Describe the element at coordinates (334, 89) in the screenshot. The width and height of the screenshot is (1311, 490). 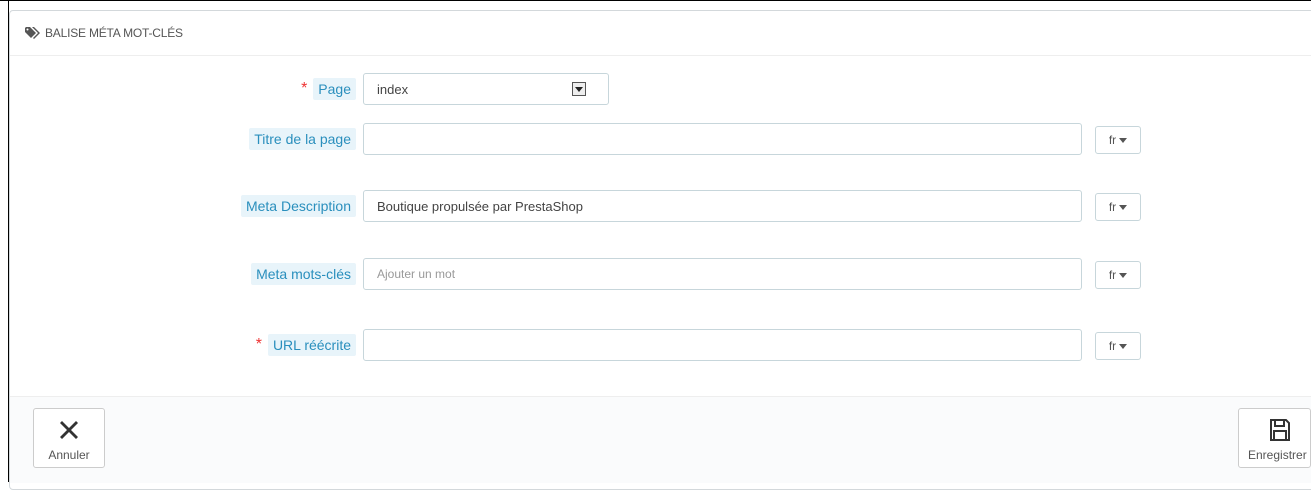
I see `page-label: Page` at that location.